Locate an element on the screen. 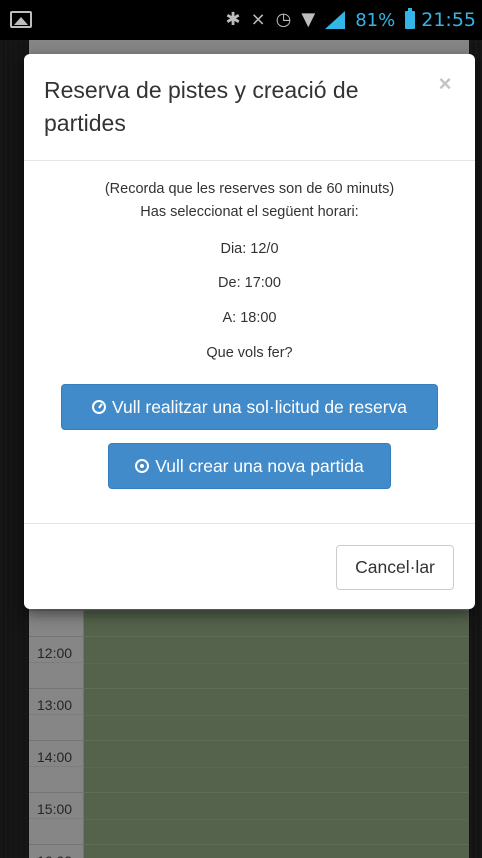 This screenshot has height=858, width=482. cancel-button: Cancel·lar is located at coordinates (395, 567).